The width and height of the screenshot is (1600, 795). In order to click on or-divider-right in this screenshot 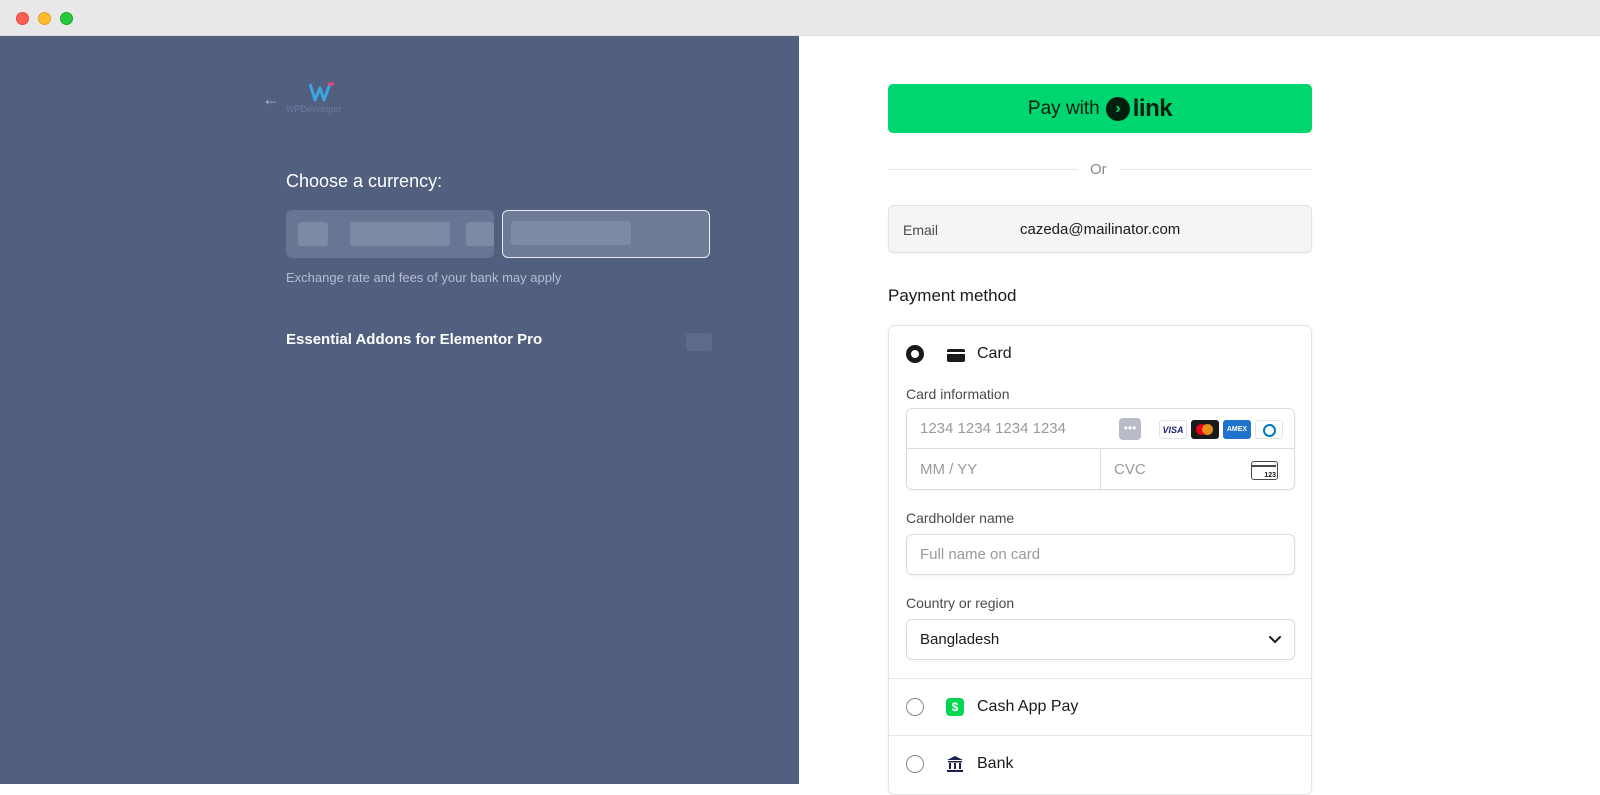, I will do `click(1216, 169)`.